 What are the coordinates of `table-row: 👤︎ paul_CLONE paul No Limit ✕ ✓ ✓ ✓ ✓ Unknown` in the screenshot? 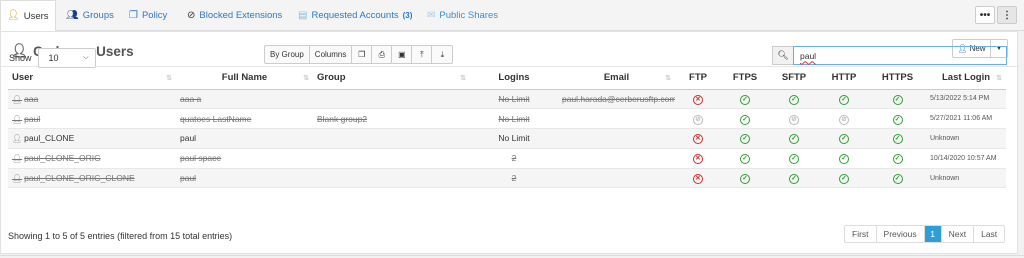 It's located at (507, 138).